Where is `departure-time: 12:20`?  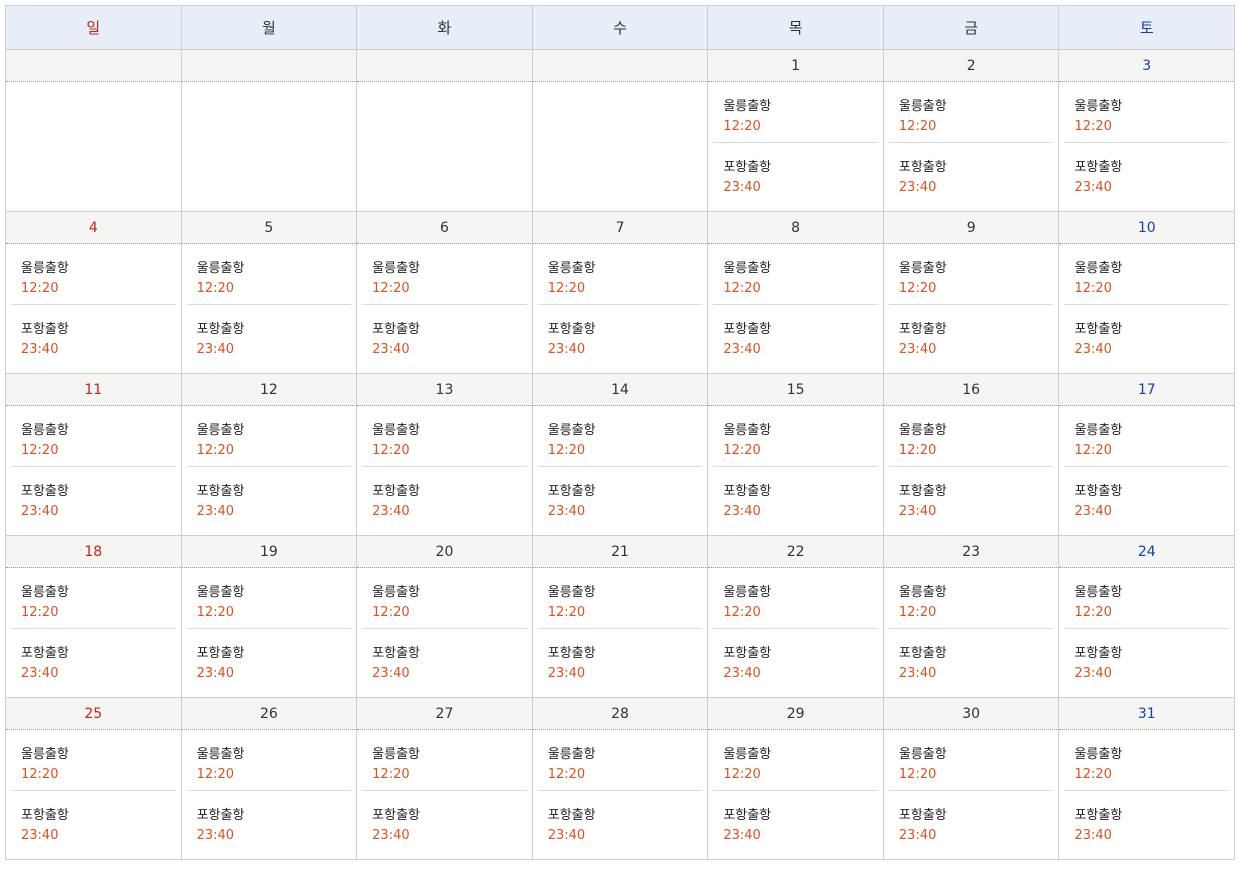
departure-time: 12:20 is located at coordinates (566, 774).